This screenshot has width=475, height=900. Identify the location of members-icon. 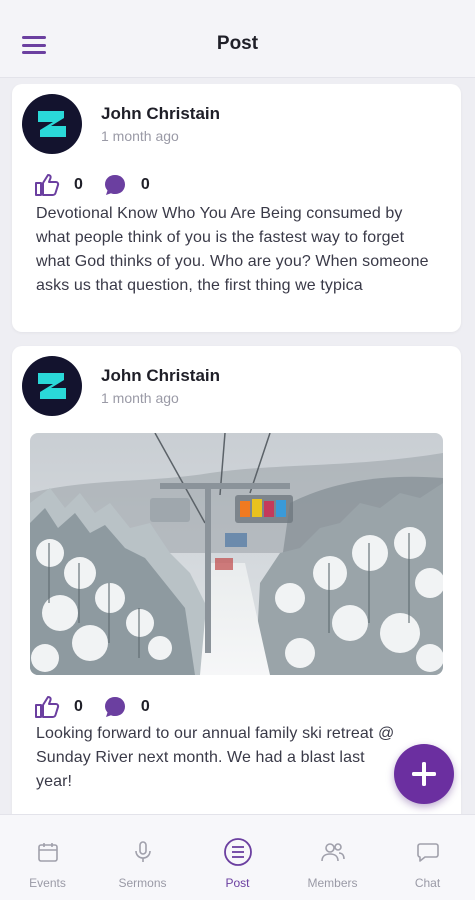
(333, 852).